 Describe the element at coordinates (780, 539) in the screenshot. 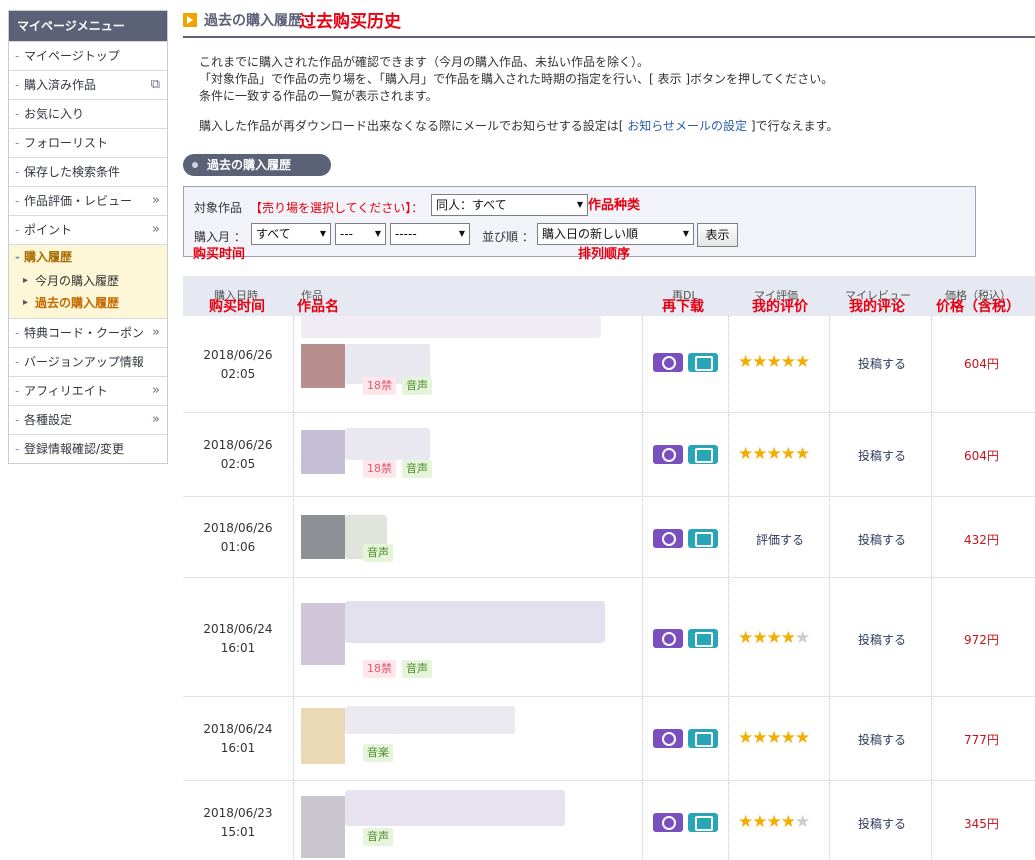

I see `rate-link: 評価する` at that location.